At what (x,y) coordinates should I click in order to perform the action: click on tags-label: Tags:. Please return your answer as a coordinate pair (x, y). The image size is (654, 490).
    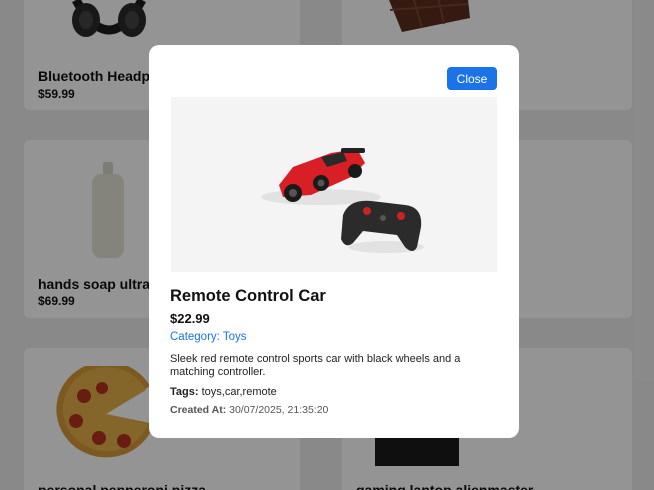
    Looking at the image, I should click on (184, 392).